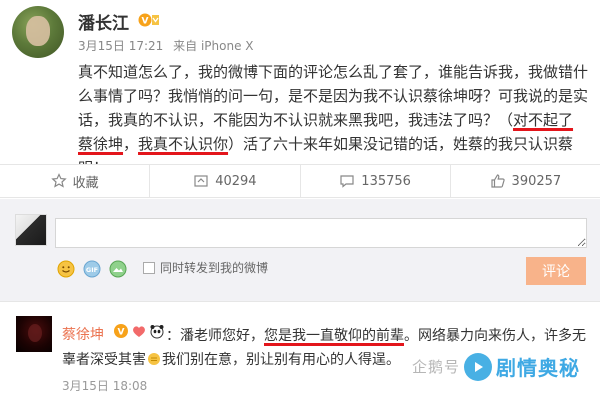 This screenshot has width=600, height=400. Describe the element at coordinates (556, 271) in the screenshot. I see `submit-comment-button: 评论` at that location.